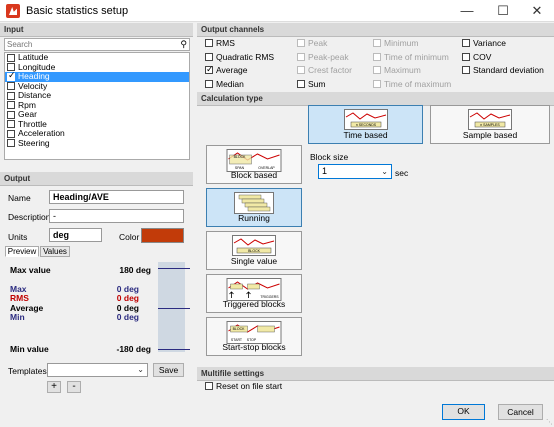  I want to click on tab-preview: Preview, so click(22, 251).